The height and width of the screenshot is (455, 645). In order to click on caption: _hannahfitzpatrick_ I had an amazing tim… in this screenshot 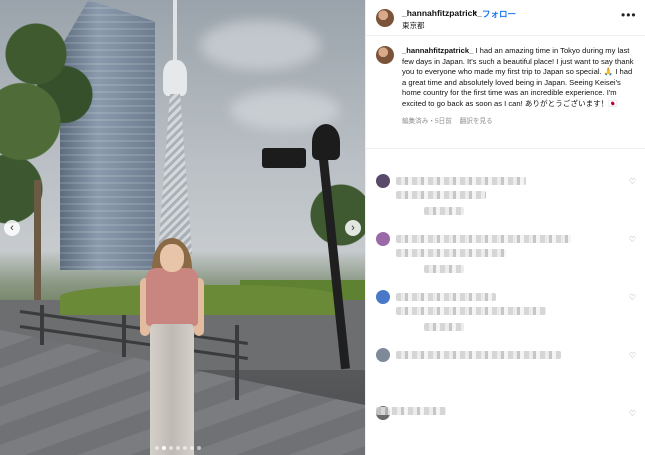, I will do `click(505, 80)`.